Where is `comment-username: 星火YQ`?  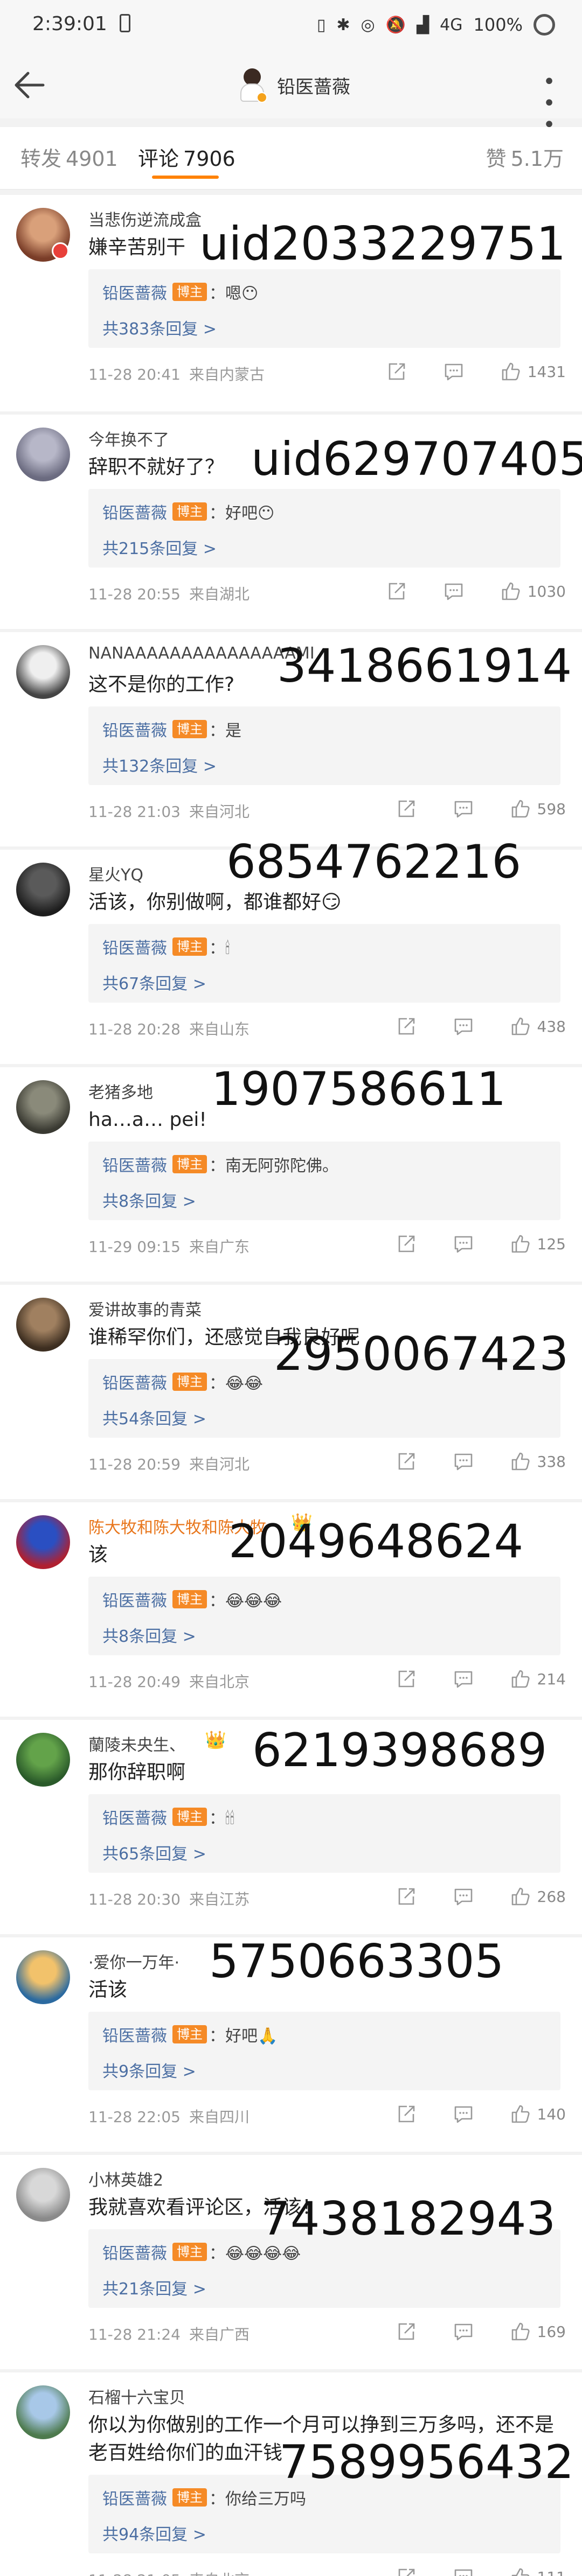
comment-username: 星火YQ is located at coordinates (115, 873).